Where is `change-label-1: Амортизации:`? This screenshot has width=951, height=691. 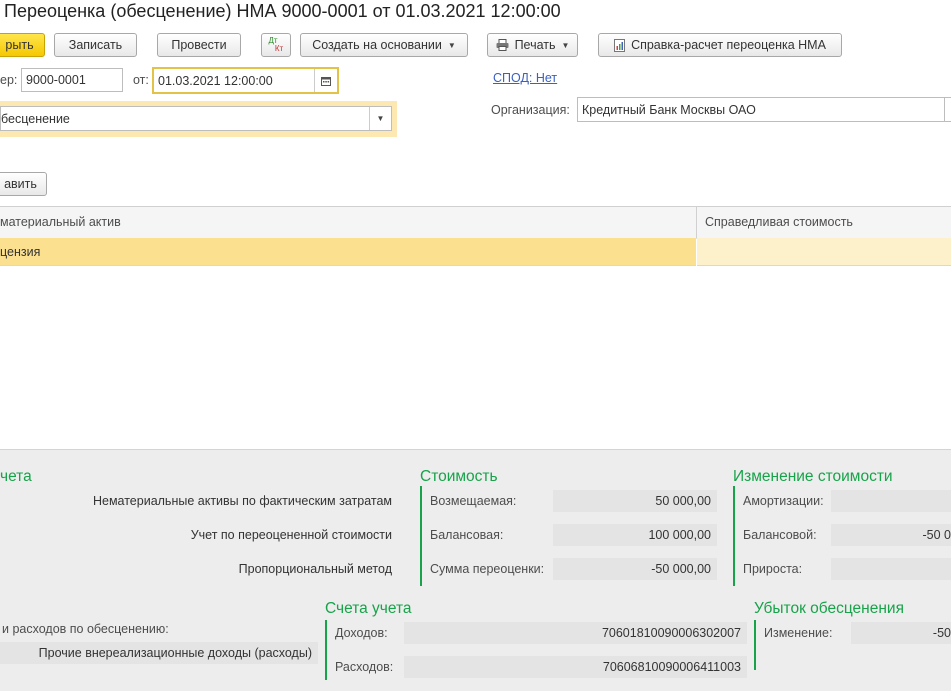 change-label-1: Амортизации: is located at coordinates (783, 501).